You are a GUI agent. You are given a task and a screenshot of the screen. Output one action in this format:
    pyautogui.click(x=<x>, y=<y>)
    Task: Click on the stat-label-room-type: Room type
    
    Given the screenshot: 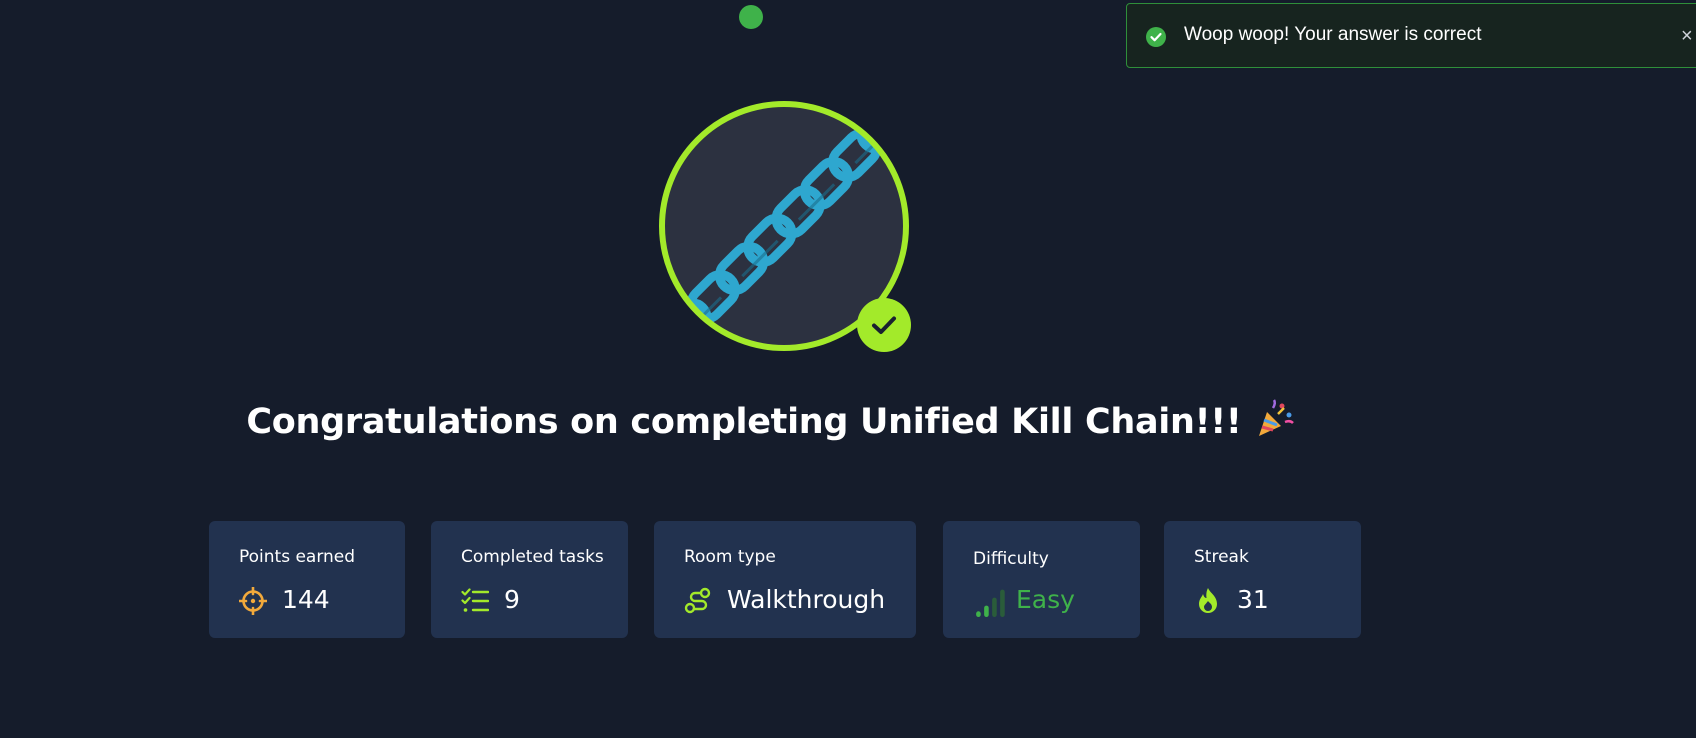 What is the action you would take?
    pyautogui.click(x=730, y=557)
    